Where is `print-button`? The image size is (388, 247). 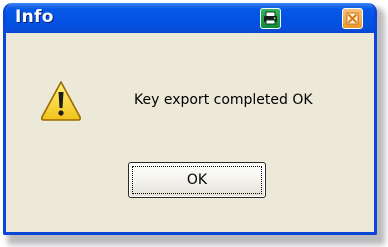 print-button is located at coordinates (270, 18).